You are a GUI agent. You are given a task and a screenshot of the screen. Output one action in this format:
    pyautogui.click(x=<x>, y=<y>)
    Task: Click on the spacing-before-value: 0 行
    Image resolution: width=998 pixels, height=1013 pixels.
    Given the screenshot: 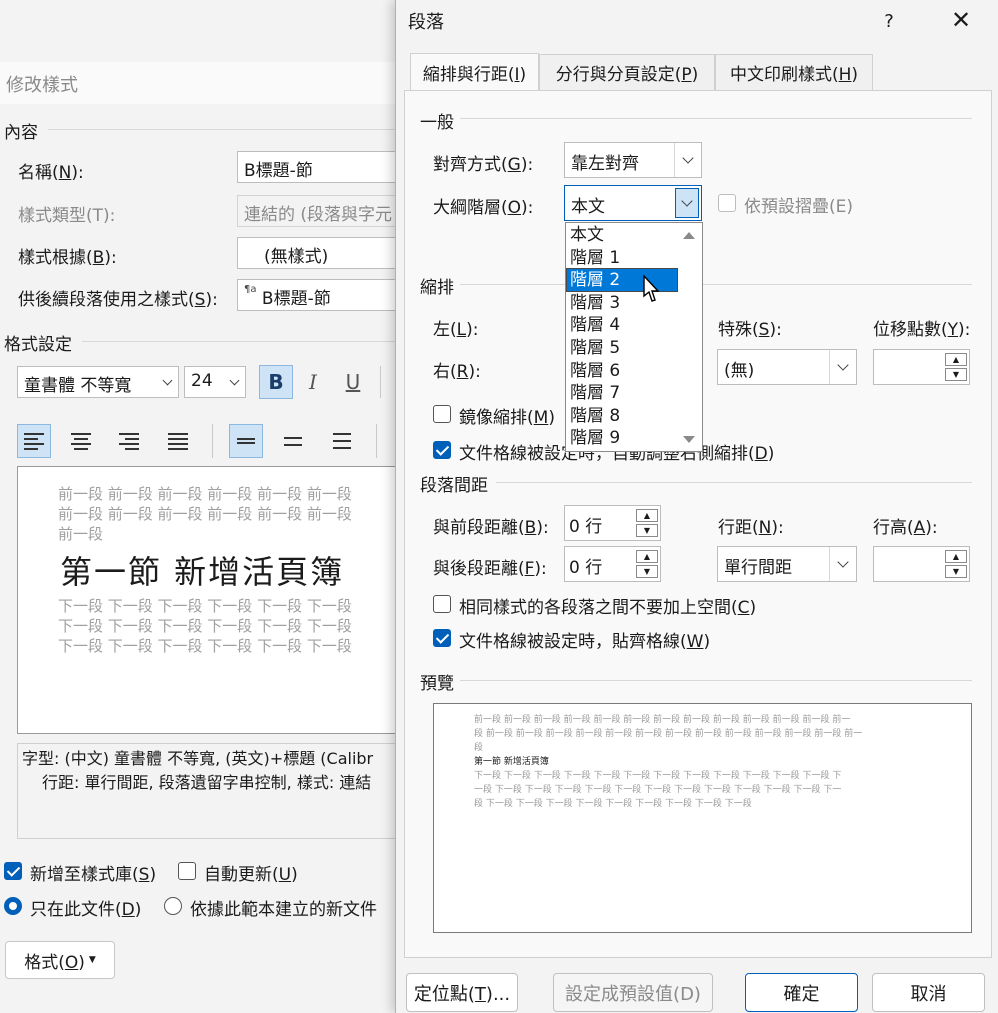 What is the action you would take?
    pyautogui.click(x=586, y=527)
    